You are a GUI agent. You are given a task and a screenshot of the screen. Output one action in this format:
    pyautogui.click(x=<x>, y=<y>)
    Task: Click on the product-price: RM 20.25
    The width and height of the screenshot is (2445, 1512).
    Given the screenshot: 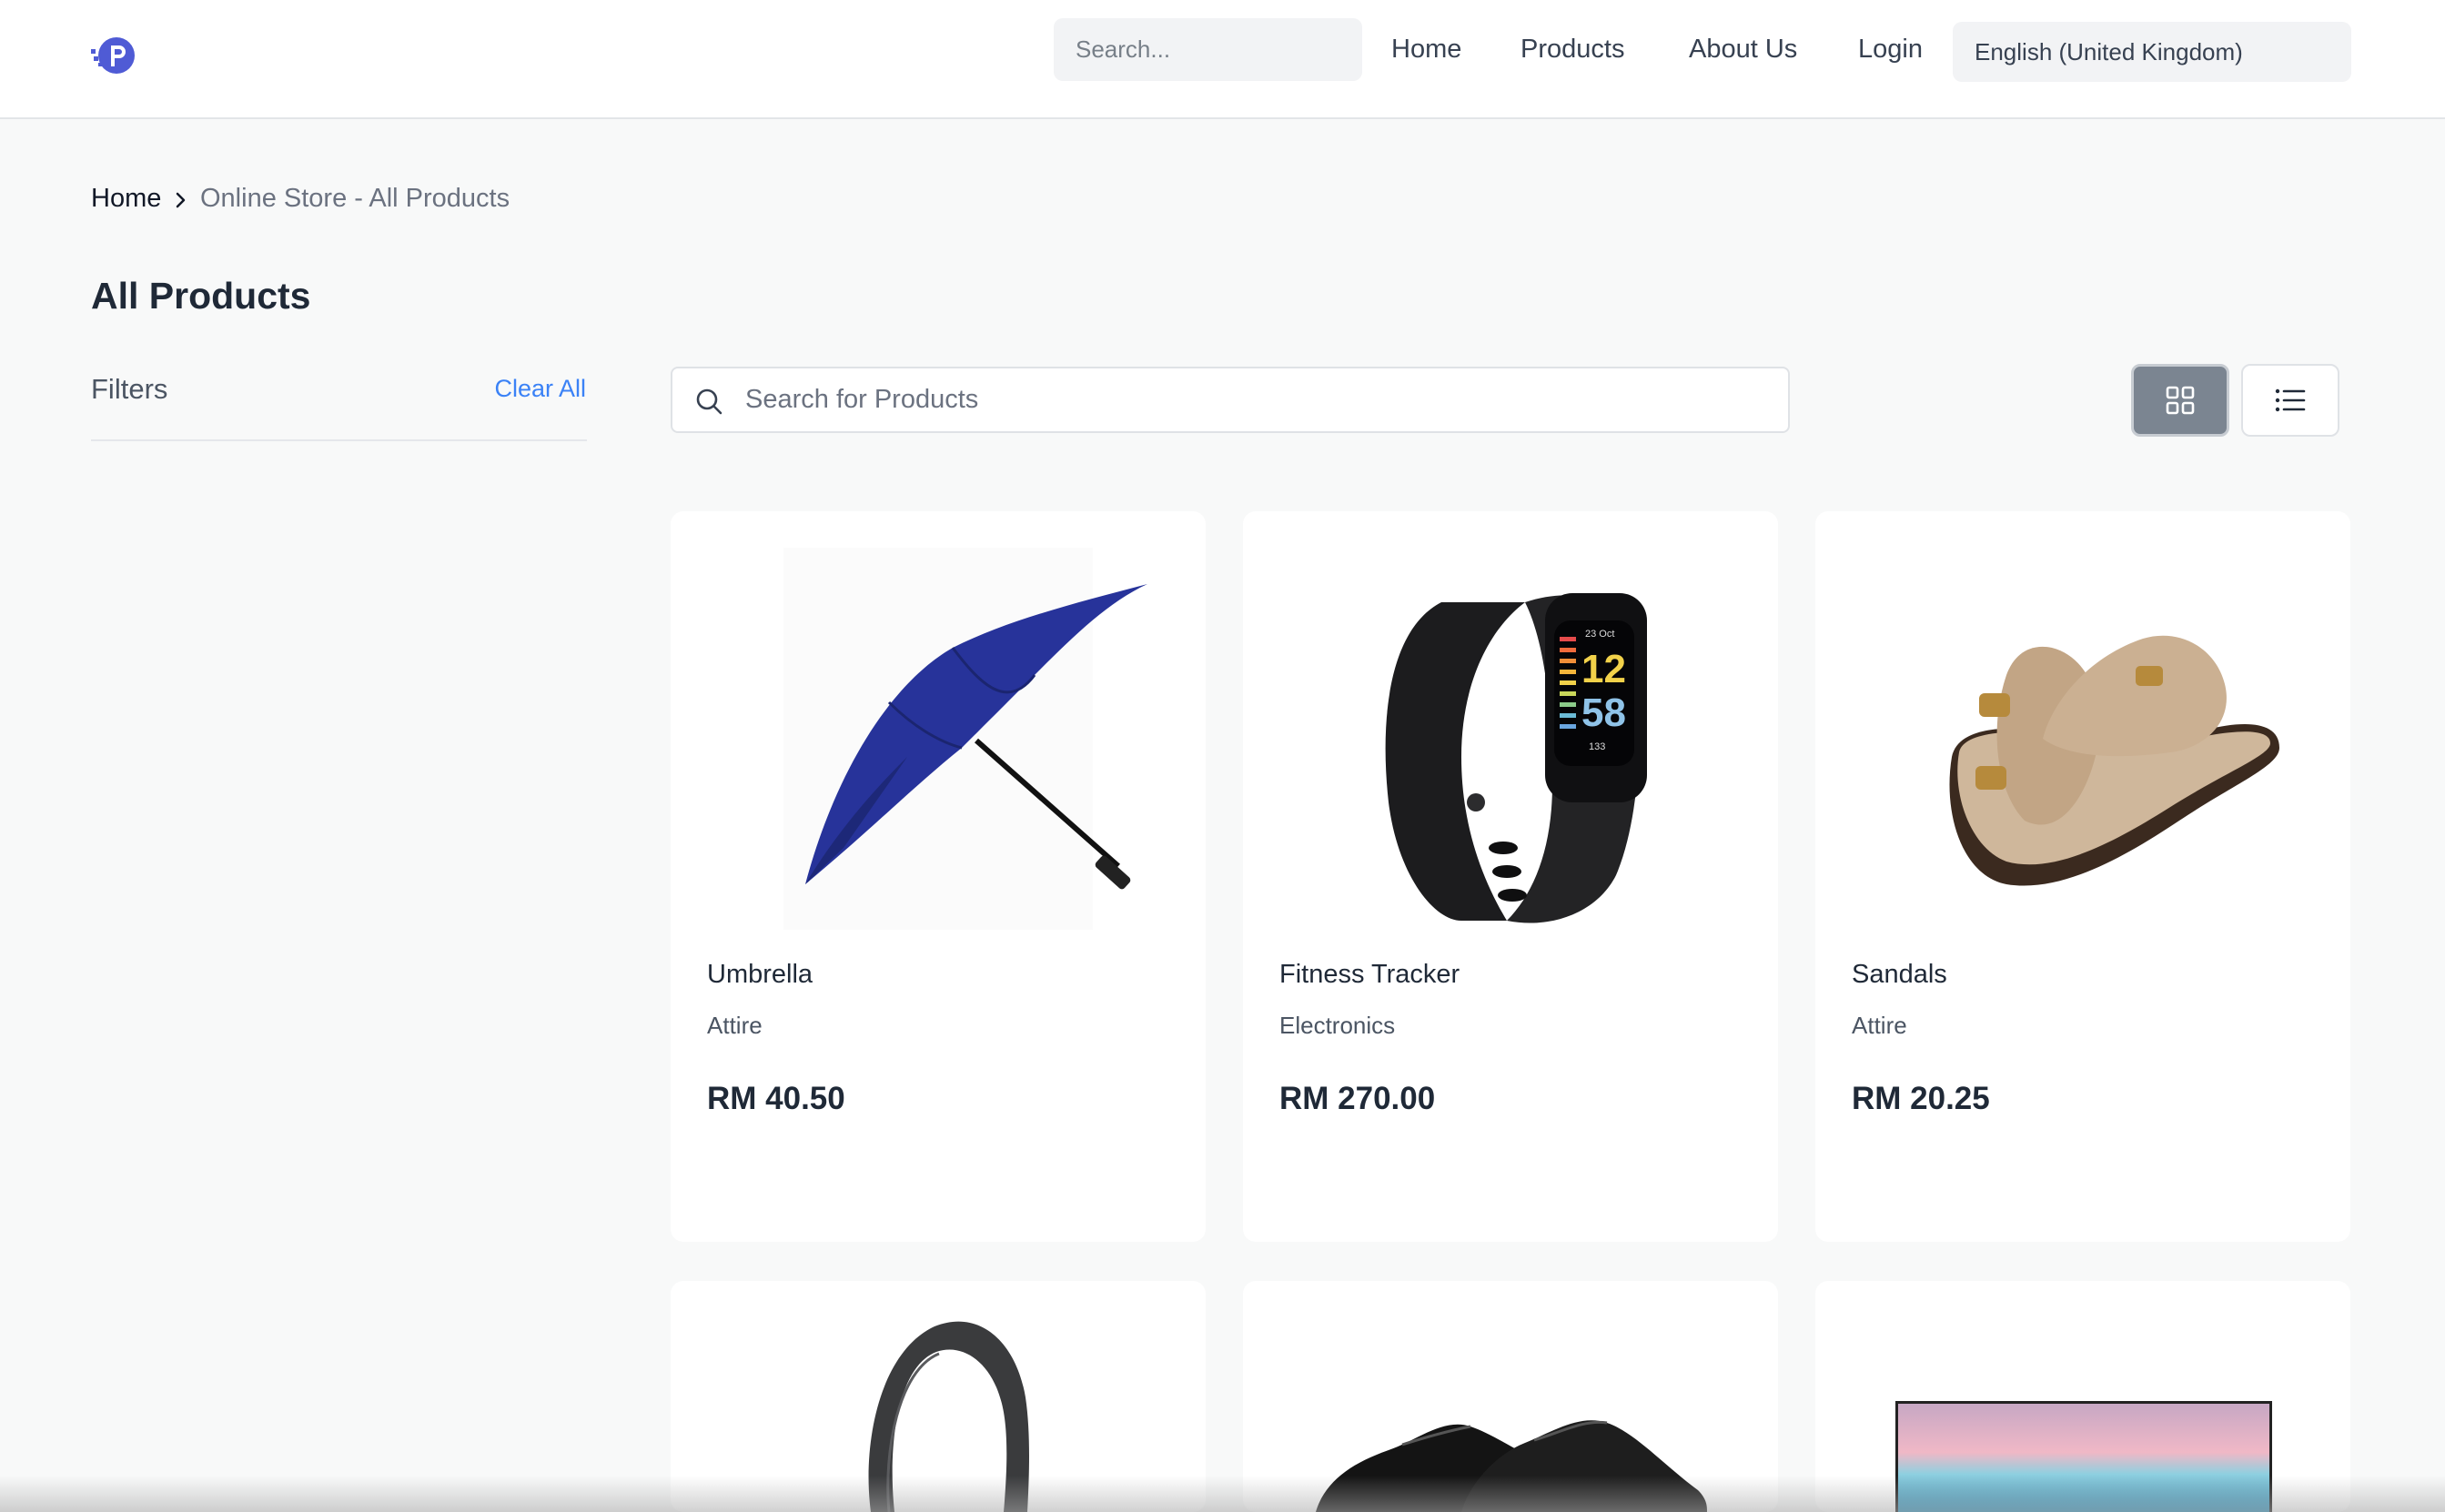 What is the action you would take?
    pyautogui.click(x=1921, y=1099)
    